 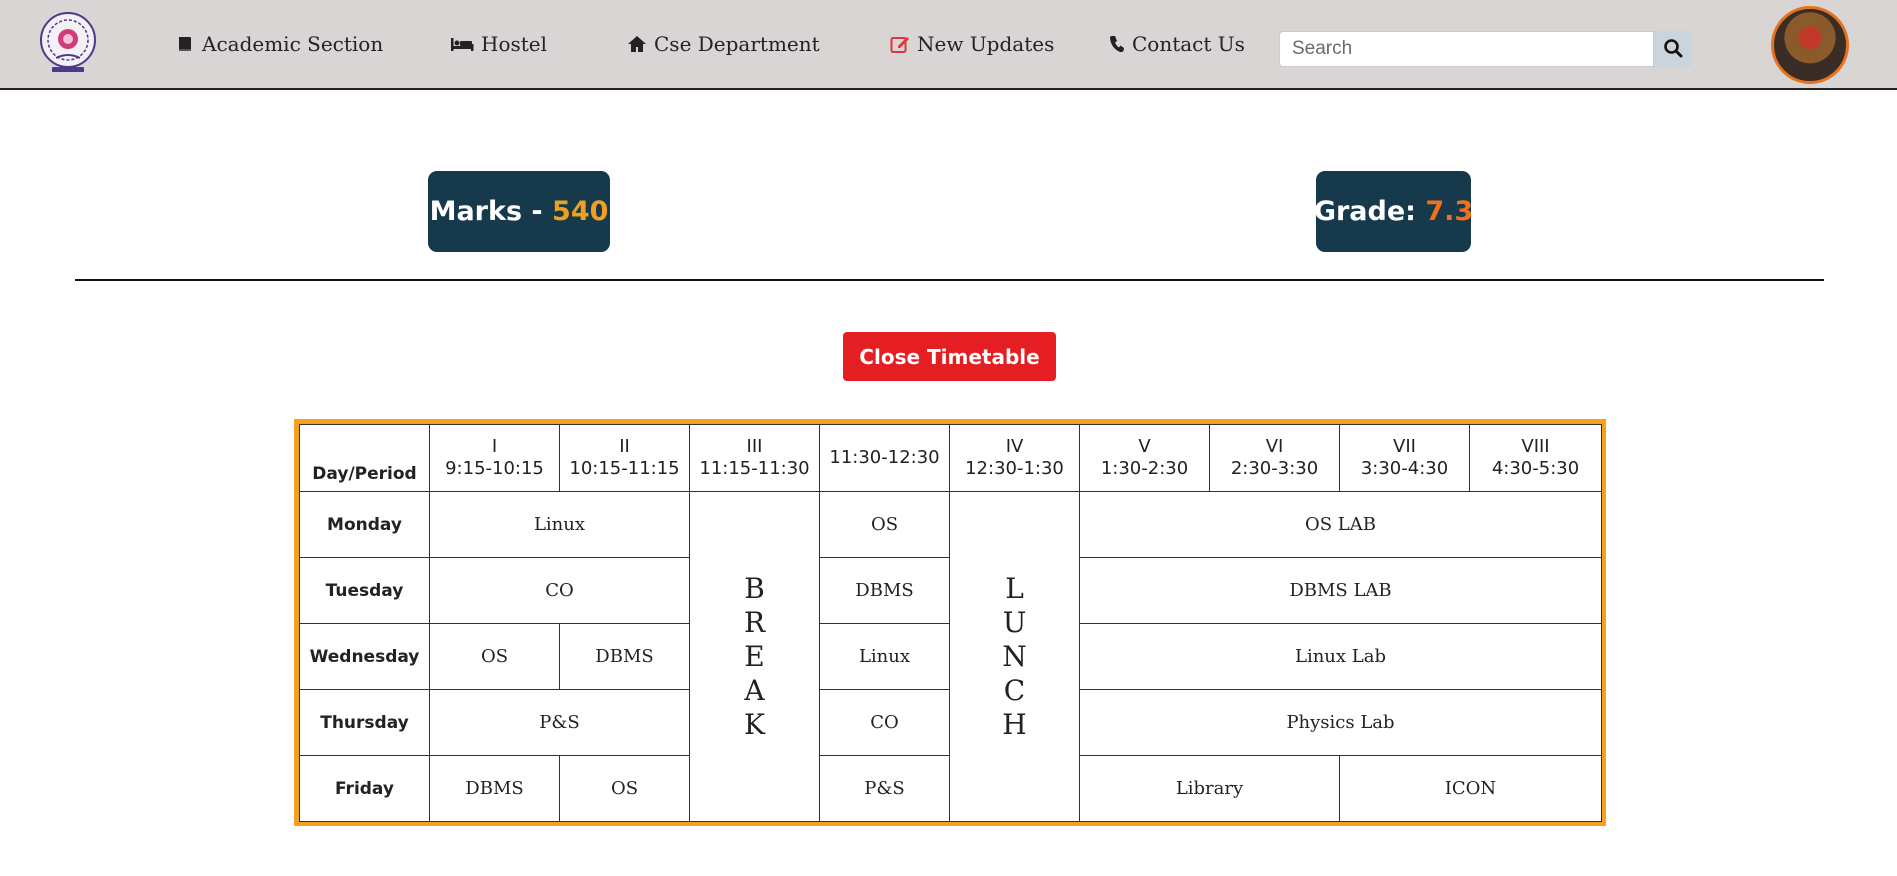 What do you see at coordinates (1209, 788) in the screenshot?
I see `lab-cell: Library` at bounding box center [1209, 788].